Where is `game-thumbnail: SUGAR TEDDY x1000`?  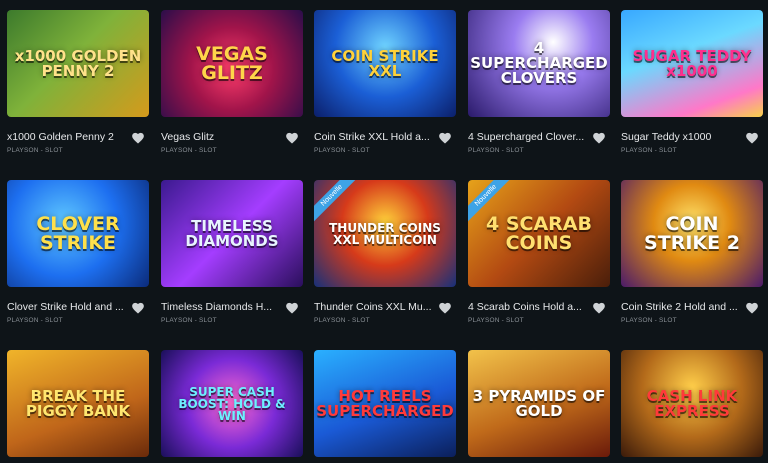
game-thumbnail: SUGAR TEDDY x1000 is located at coordinates (692, 63).